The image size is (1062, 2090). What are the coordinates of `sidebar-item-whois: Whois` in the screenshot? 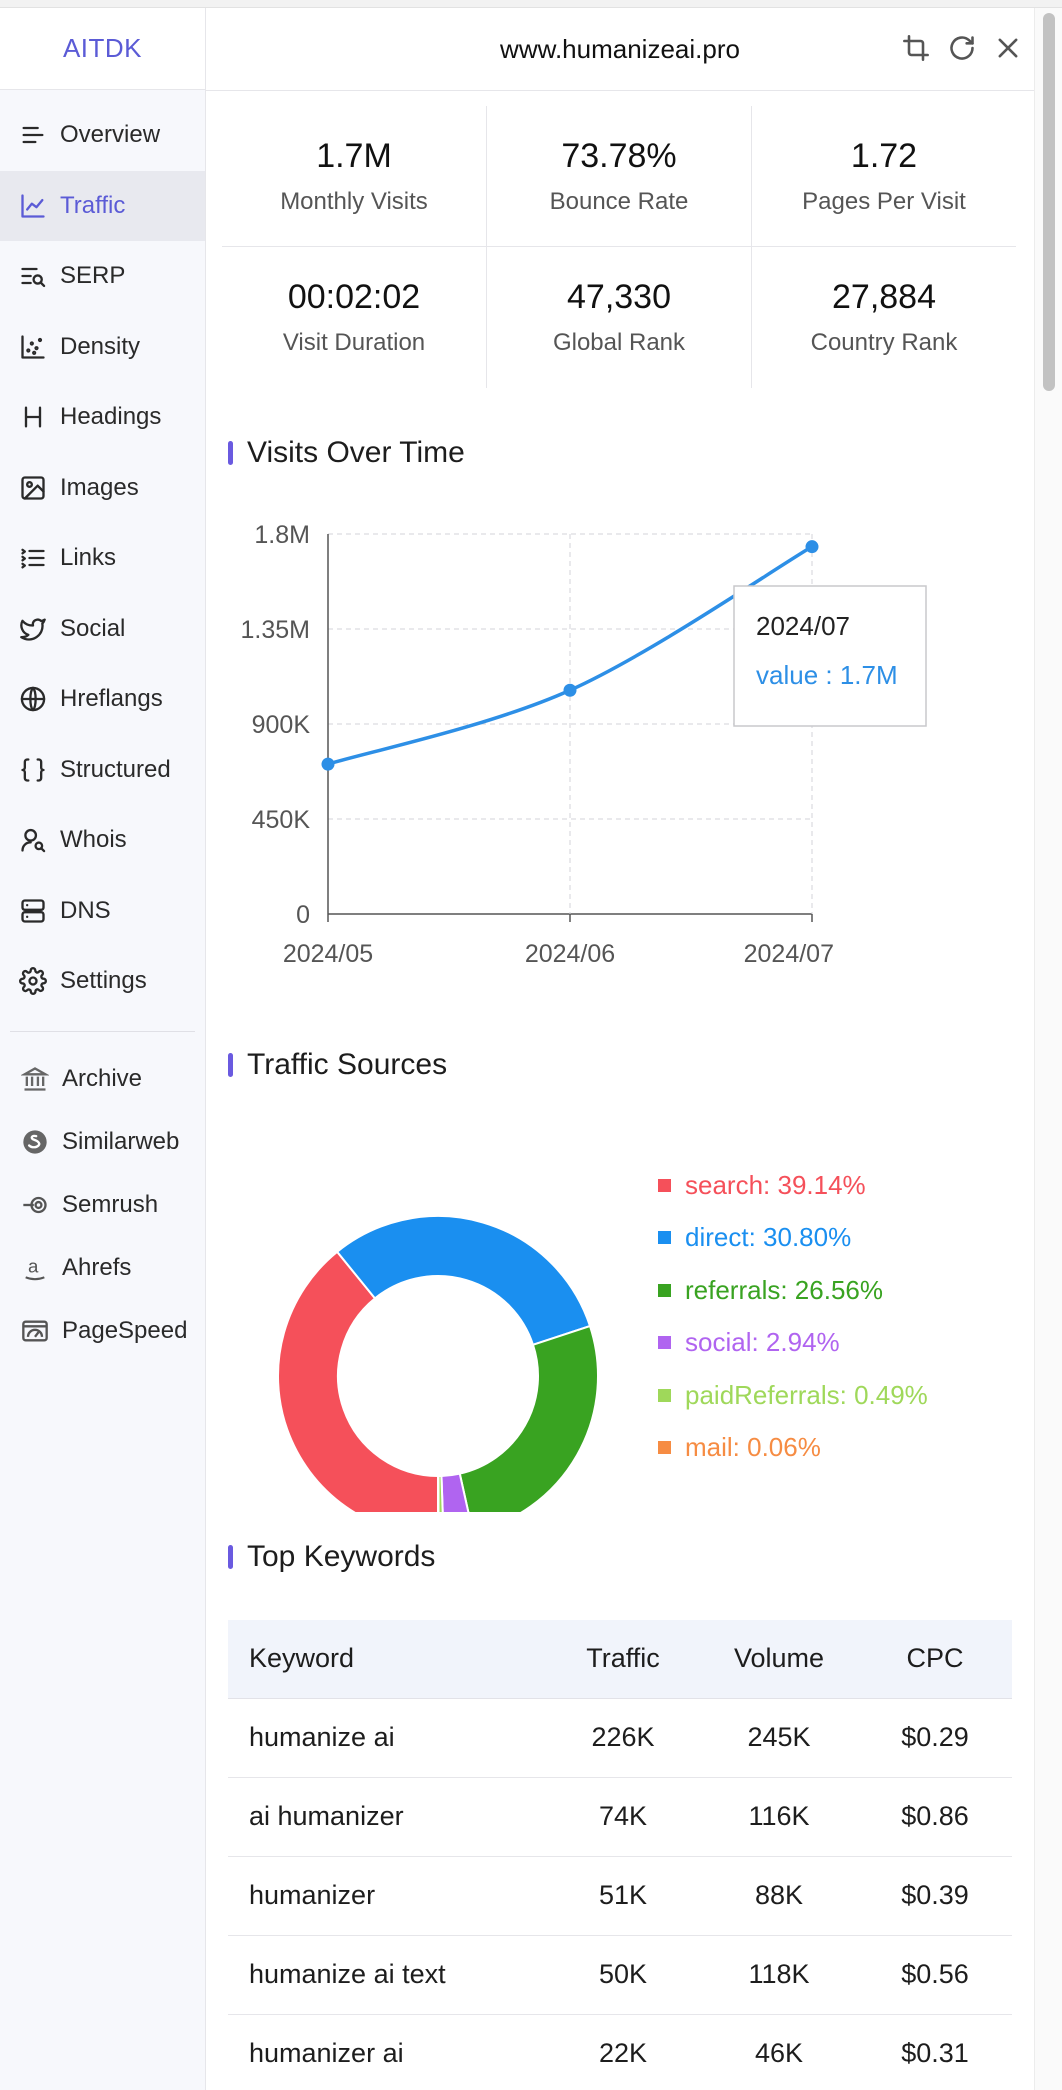 It's located at (102, 840).